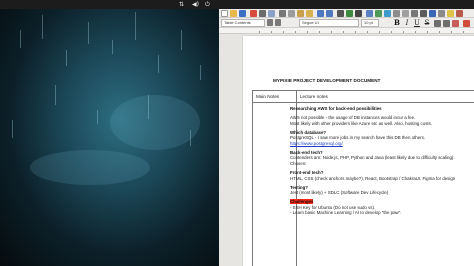 The width and height of the screenshot is (474, 266). I want to click on main-notes-header: Main Notes, so click(268, 96).